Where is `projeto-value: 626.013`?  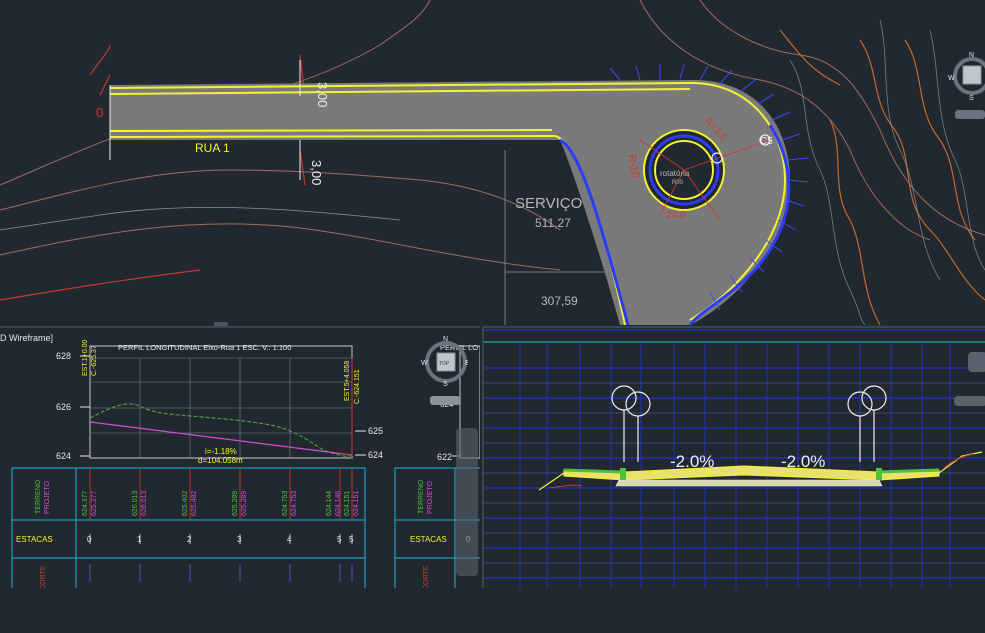
projeto-value: 626.013 is located at coordinates (144, 503).